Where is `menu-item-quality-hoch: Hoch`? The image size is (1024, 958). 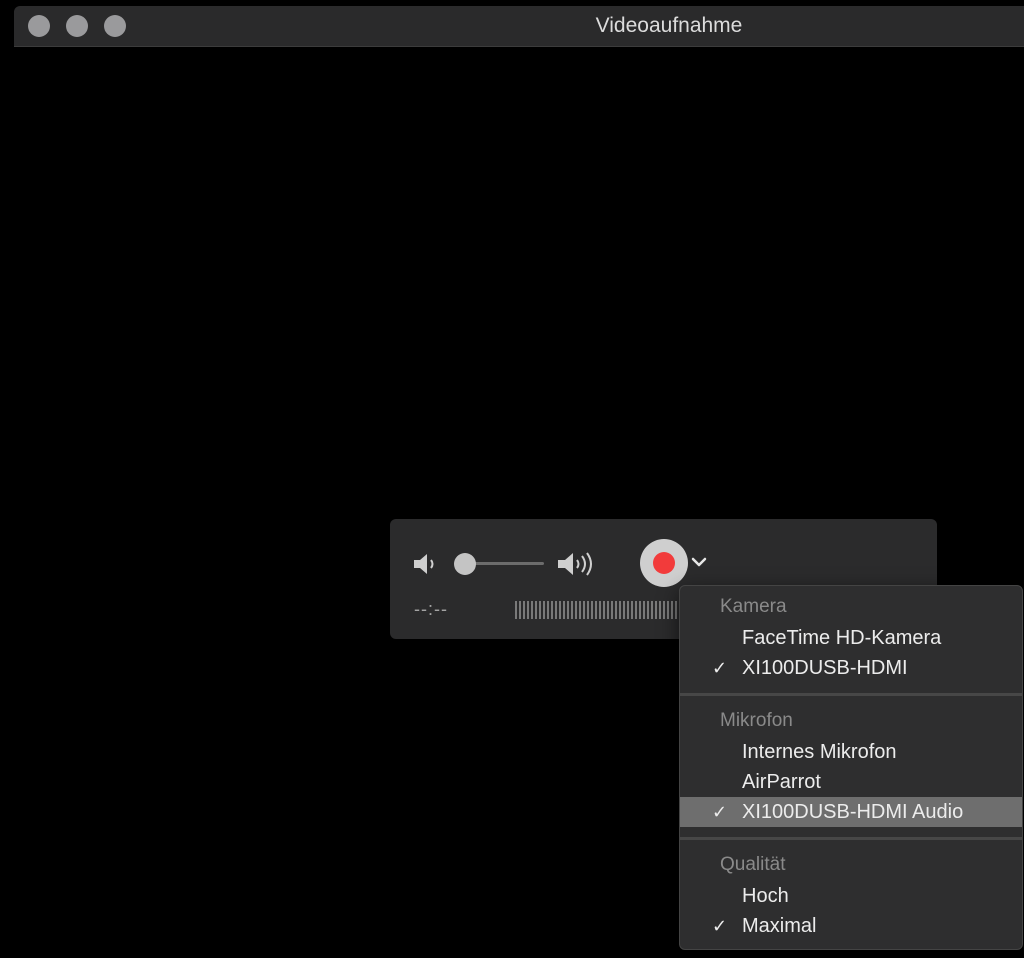
menu-item-quality-hoch: Hoch is located at coordinates (851, 896).